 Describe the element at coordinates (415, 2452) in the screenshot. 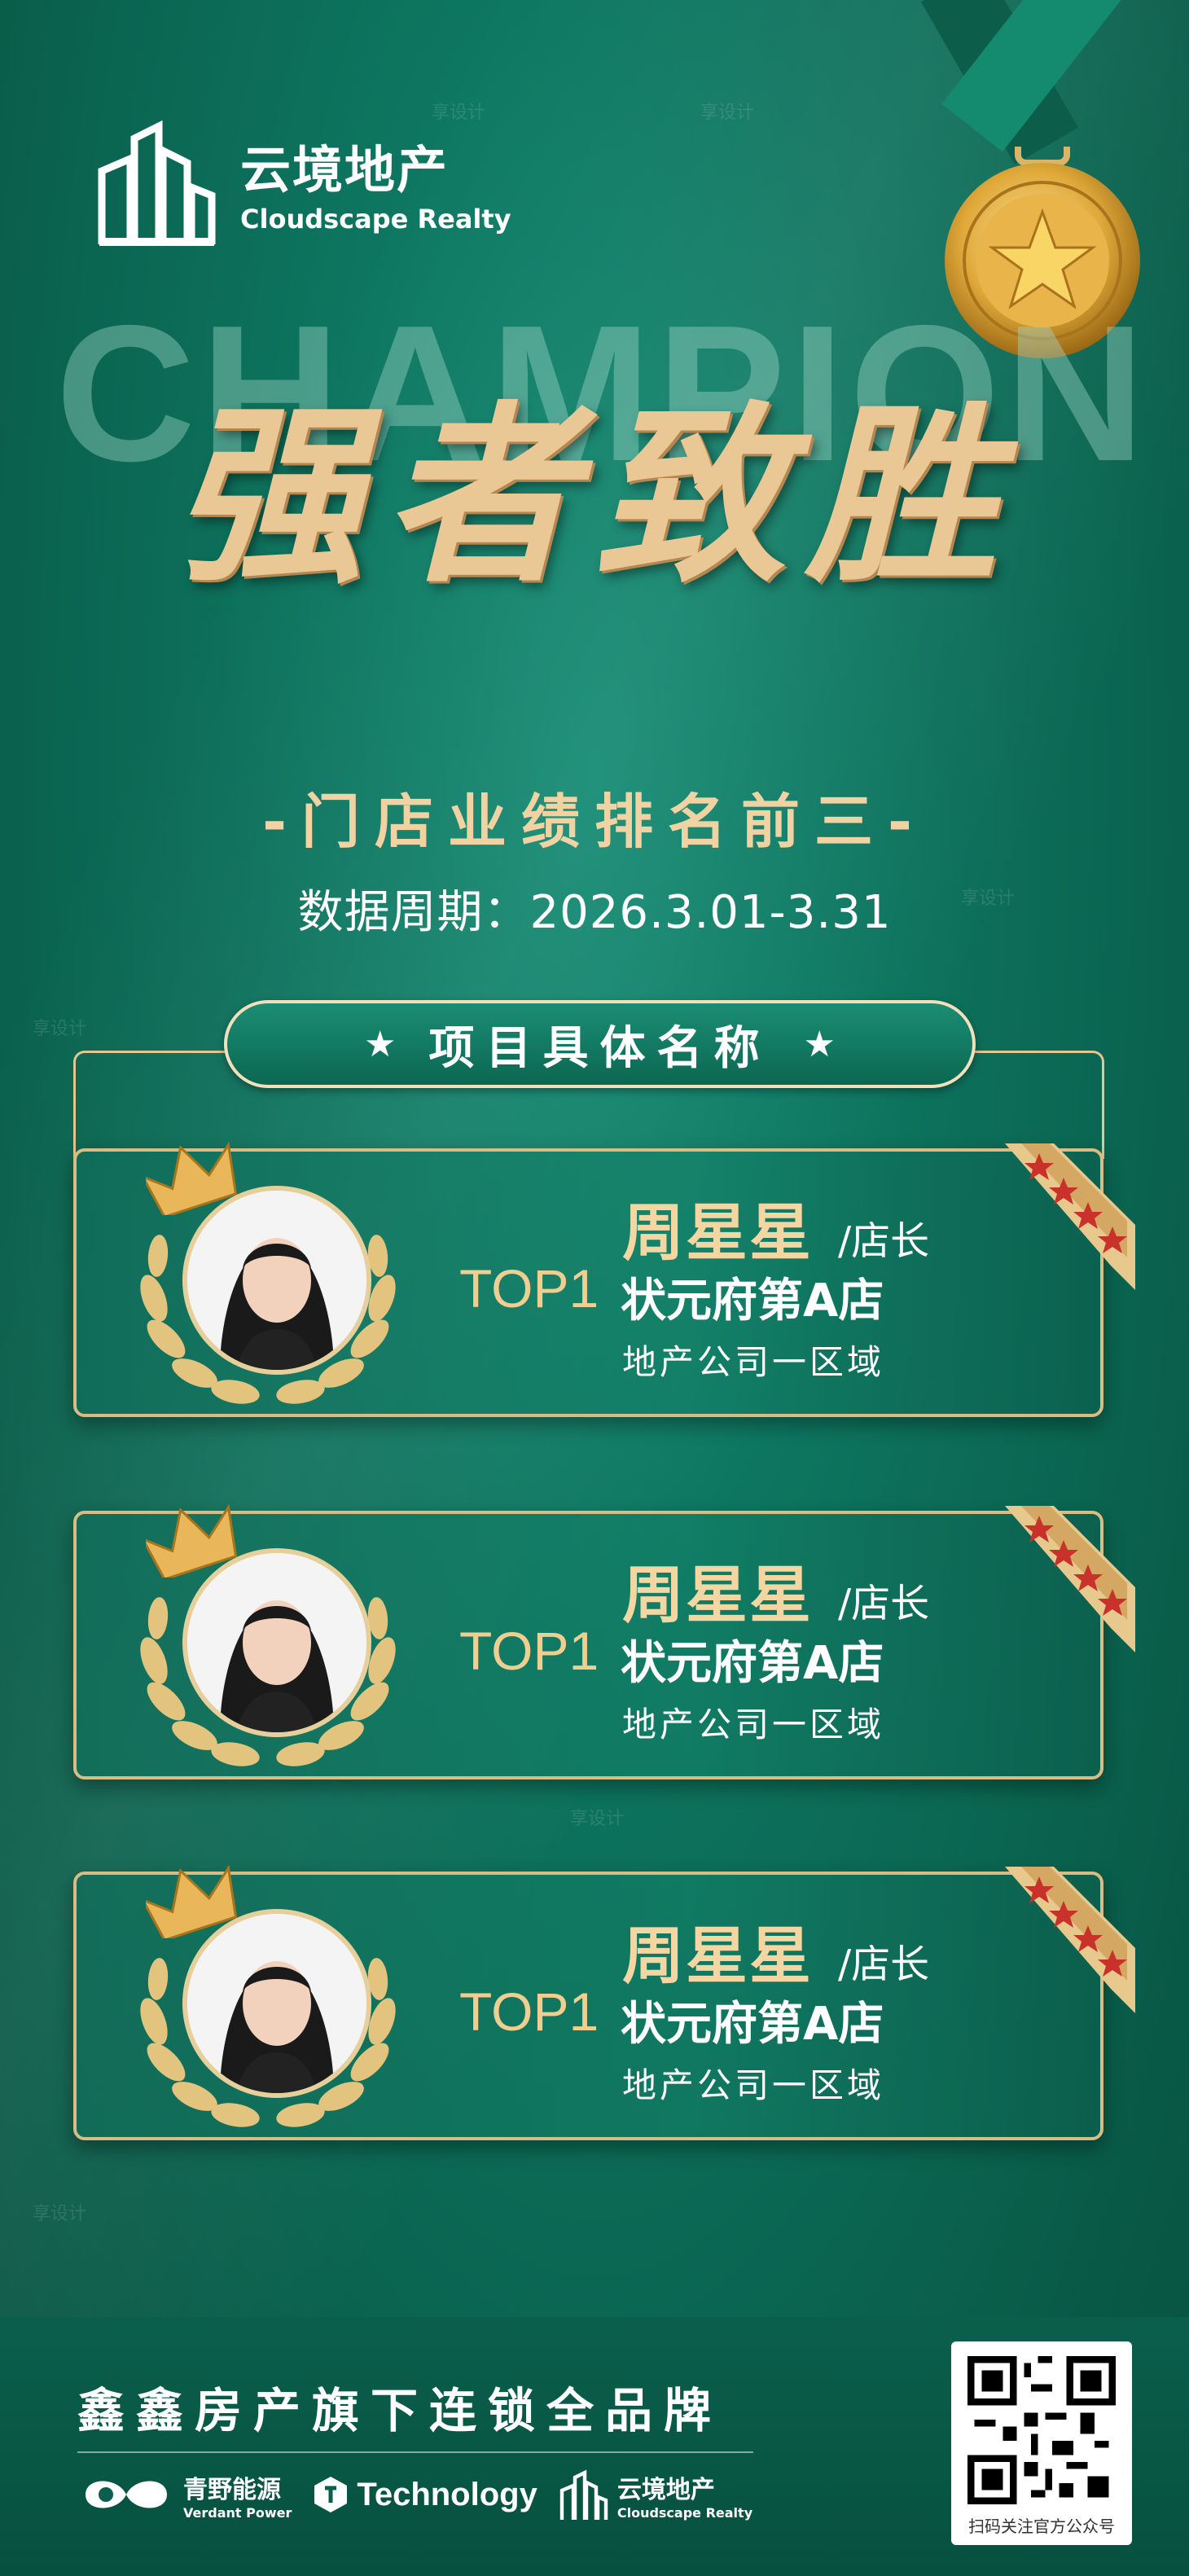

I see `footer-divider` at that location.